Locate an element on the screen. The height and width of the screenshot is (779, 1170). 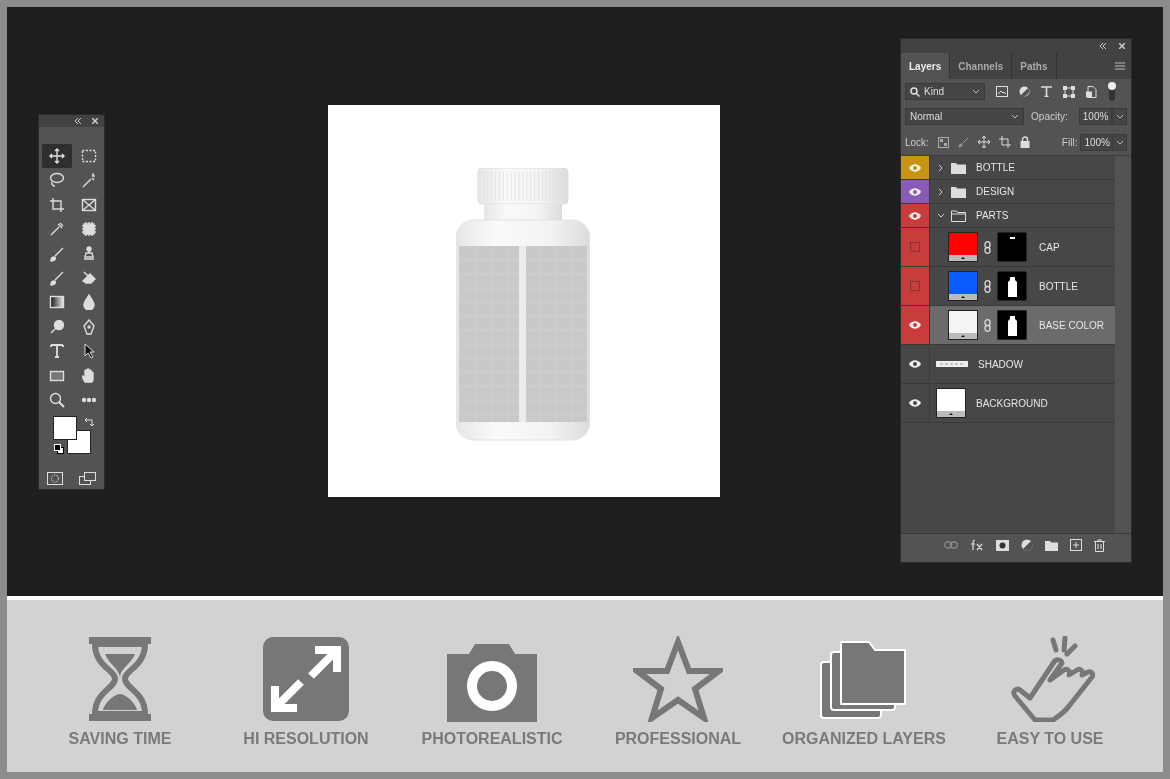
opacity-dropdown-button is located at coordinates (1119, 116).